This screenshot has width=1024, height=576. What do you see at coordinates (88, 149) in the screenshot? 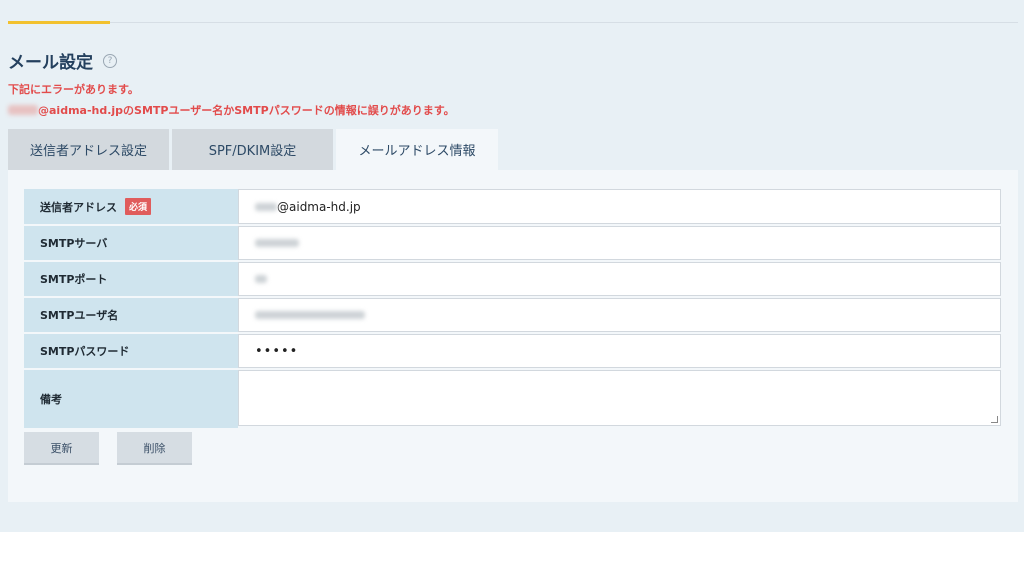
I see `tab-sender-address: 送信者アドレス設定` at bounding box center [88, 149].